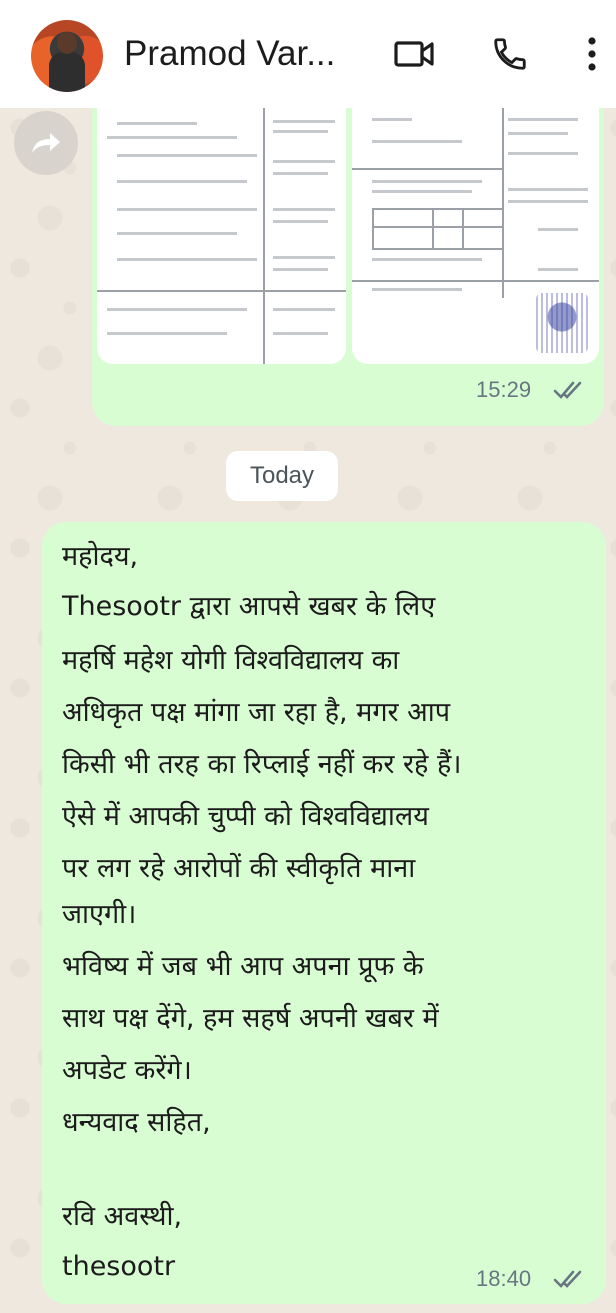 Image resolution: width=616 pixels, height=1313 pixels. Describe the element at coordinates (231, 660) in the screenshot. I see `message-line: महर्षि महेश योगी विश्वविद्यालय का` at that location.